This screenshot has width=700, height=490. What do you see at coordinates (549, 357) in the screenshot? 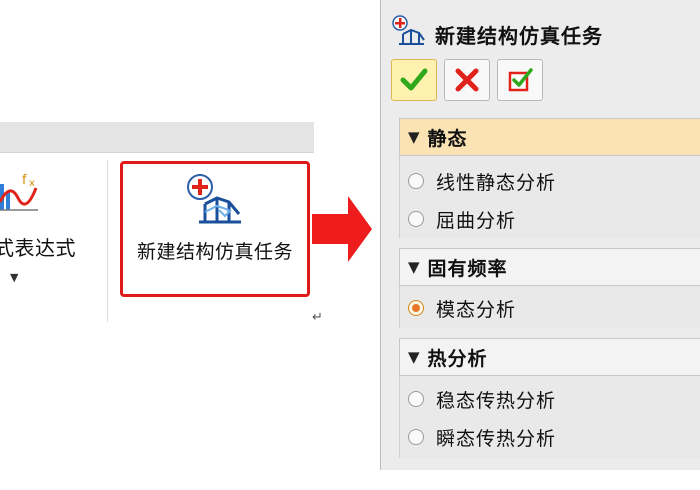
I see `section-thermal-header: ▼ 热分析` at bounding box center [549, 357].